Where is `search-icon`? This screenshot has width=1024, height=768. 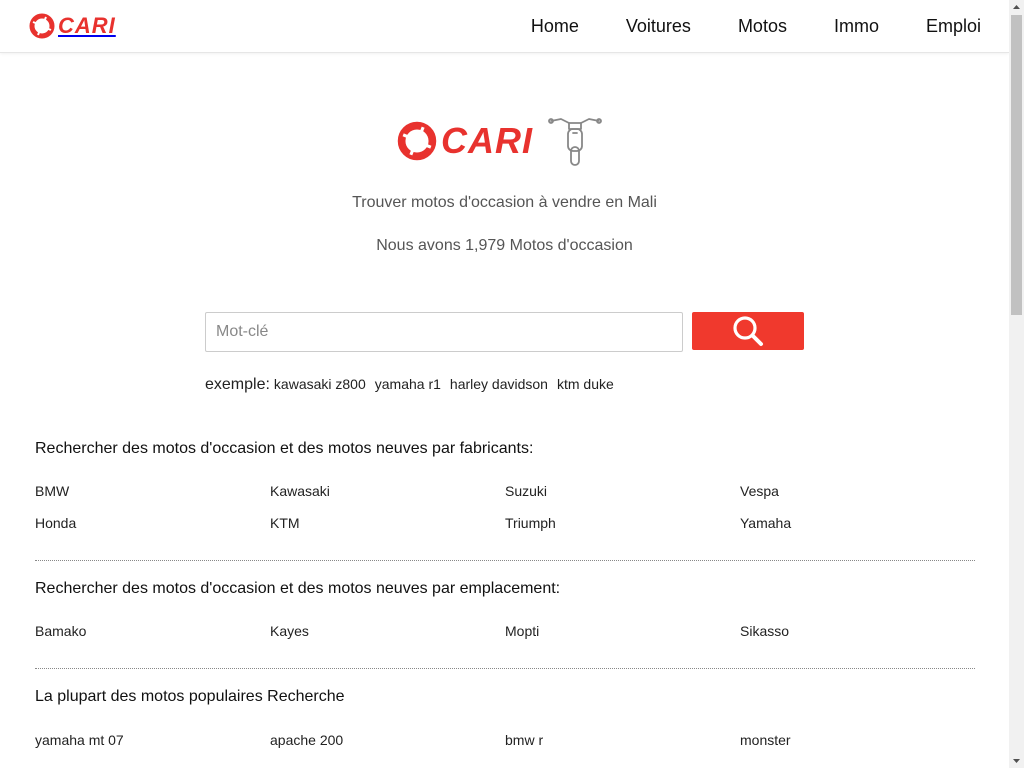 search-icon is located at coordinates (748, 331).